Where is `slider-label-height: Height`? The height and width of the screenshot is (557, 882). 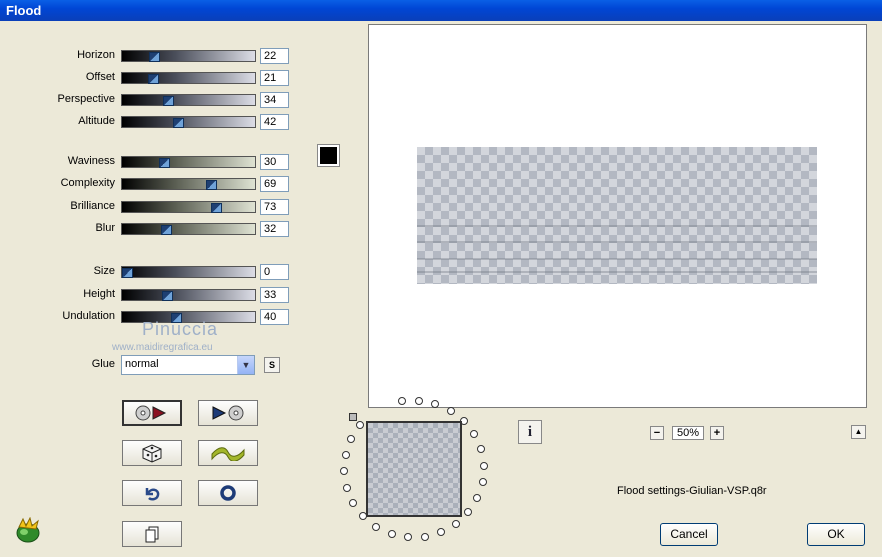
slider-label-height: Height is located at coordinates (99, 294).